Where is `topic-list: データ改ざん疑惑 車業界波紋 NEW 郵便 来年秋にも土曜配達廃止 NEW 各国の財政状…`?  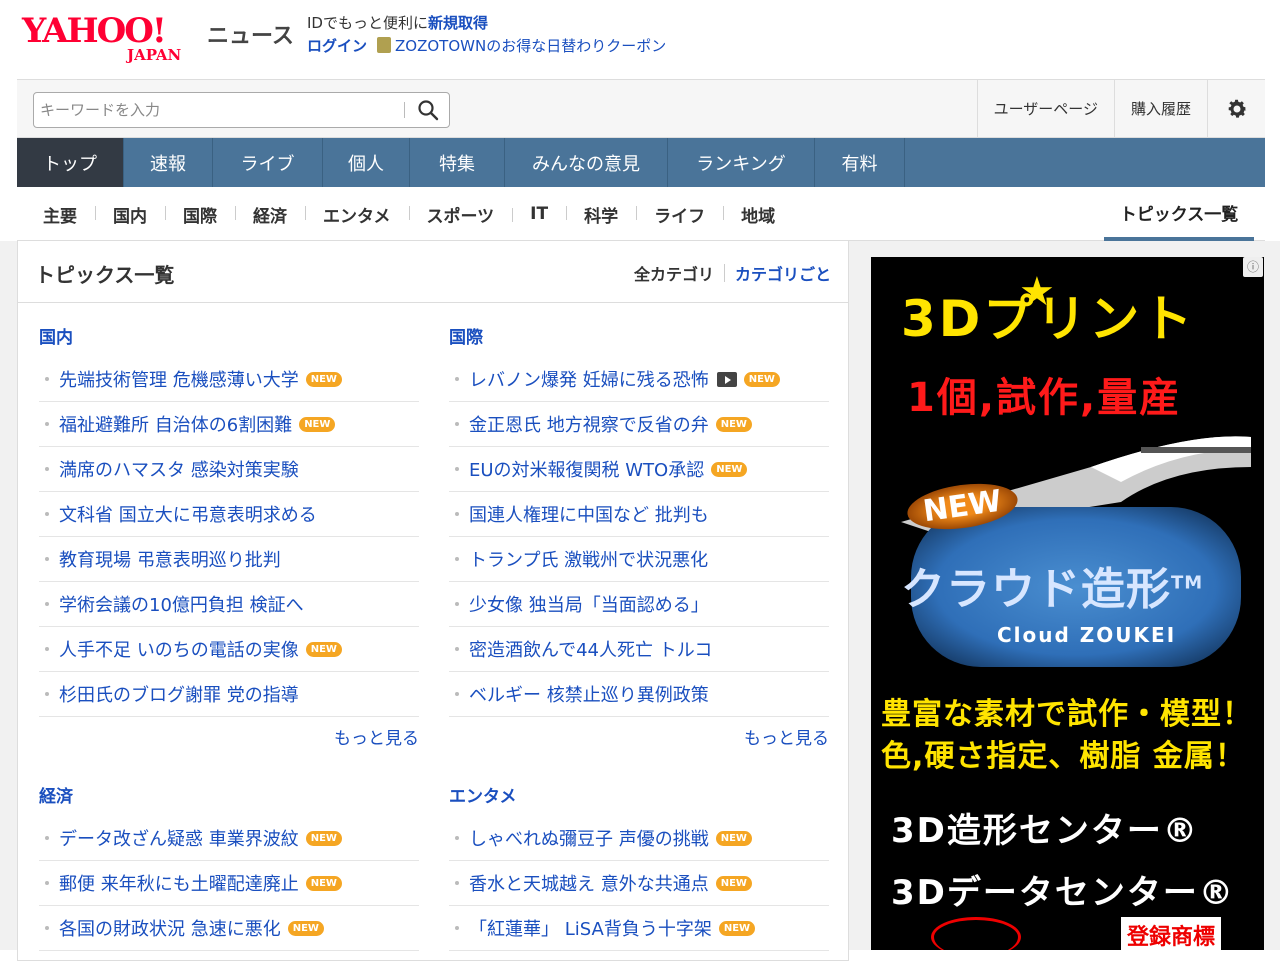 topic-list: データ改ざん疑惑 車業界波紋 NEW 郵便 来年秋にも土曜配達廃止 NEW 各国の財政状… is located at coordinates (229, 883).